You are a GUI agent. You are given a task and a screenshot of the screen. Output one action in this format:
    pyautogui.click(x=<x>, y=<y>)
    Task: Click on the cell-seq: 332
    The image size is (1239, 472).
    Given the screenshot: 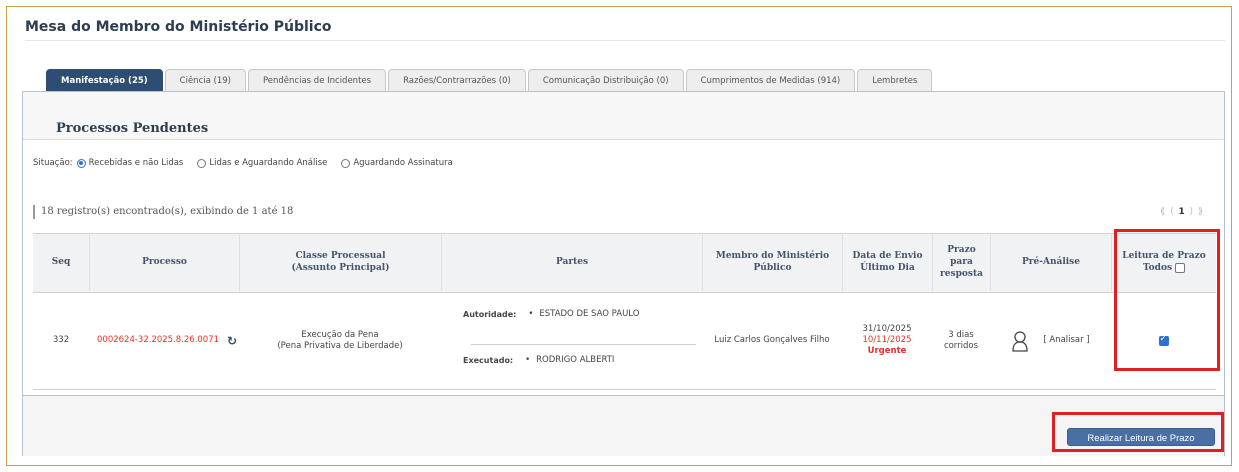 What is the action you would take?
    pyautogui.click(x=61, y=340)
    